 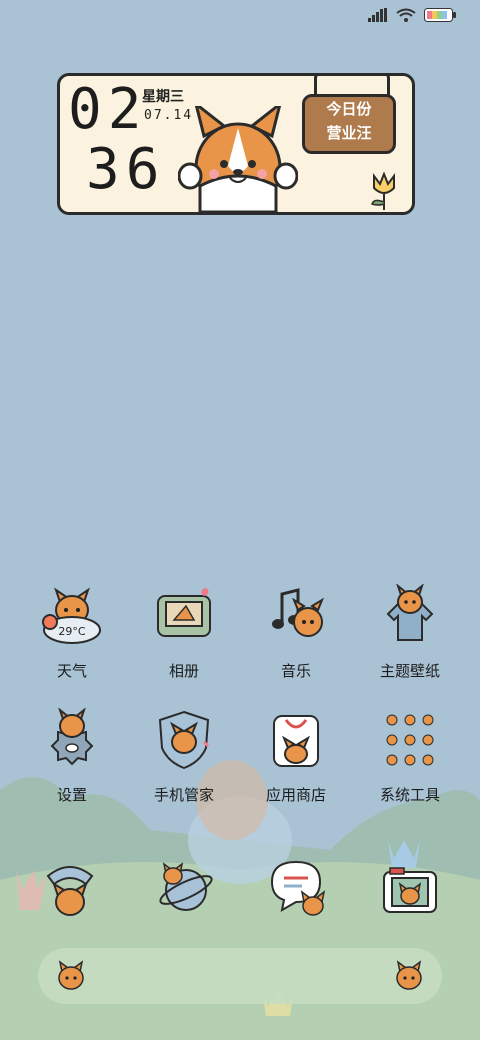 What do you see at coordinates (295, 795) in the screenshot?
I see `app-label: 应用商店` at bounding box center [295, 795].